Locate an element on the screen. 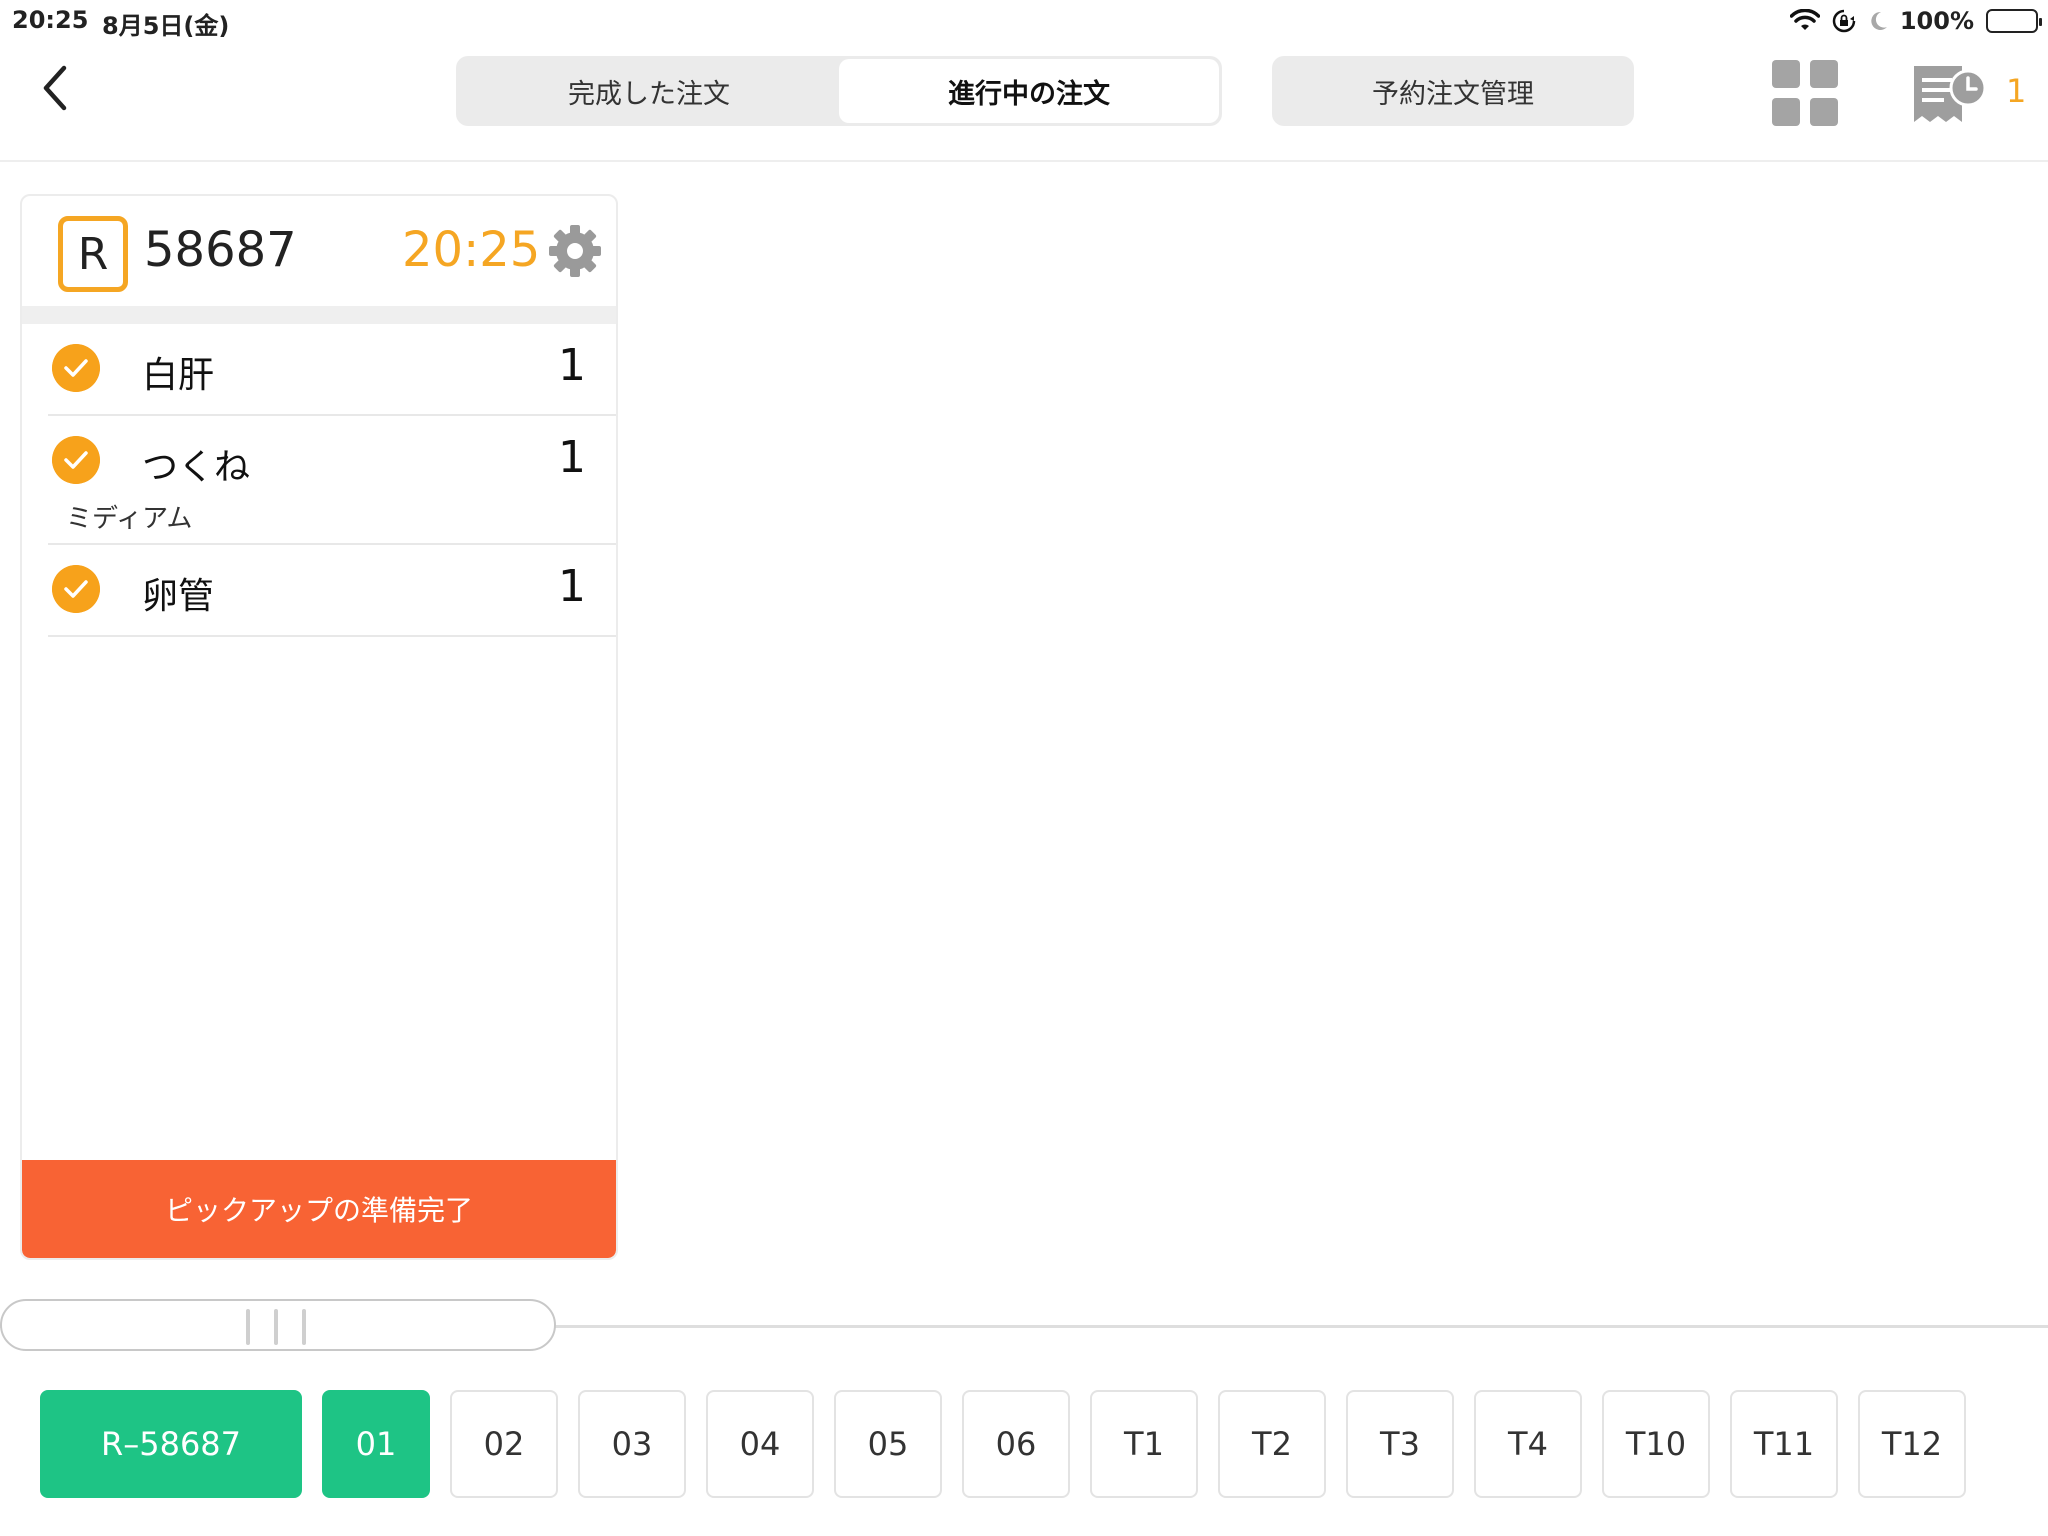 Image resolution: width=2048 pixels, height=1536 pixels. order-status-tabs: 完成した注文 進行中の注文 is located at coordinates (839, 91).